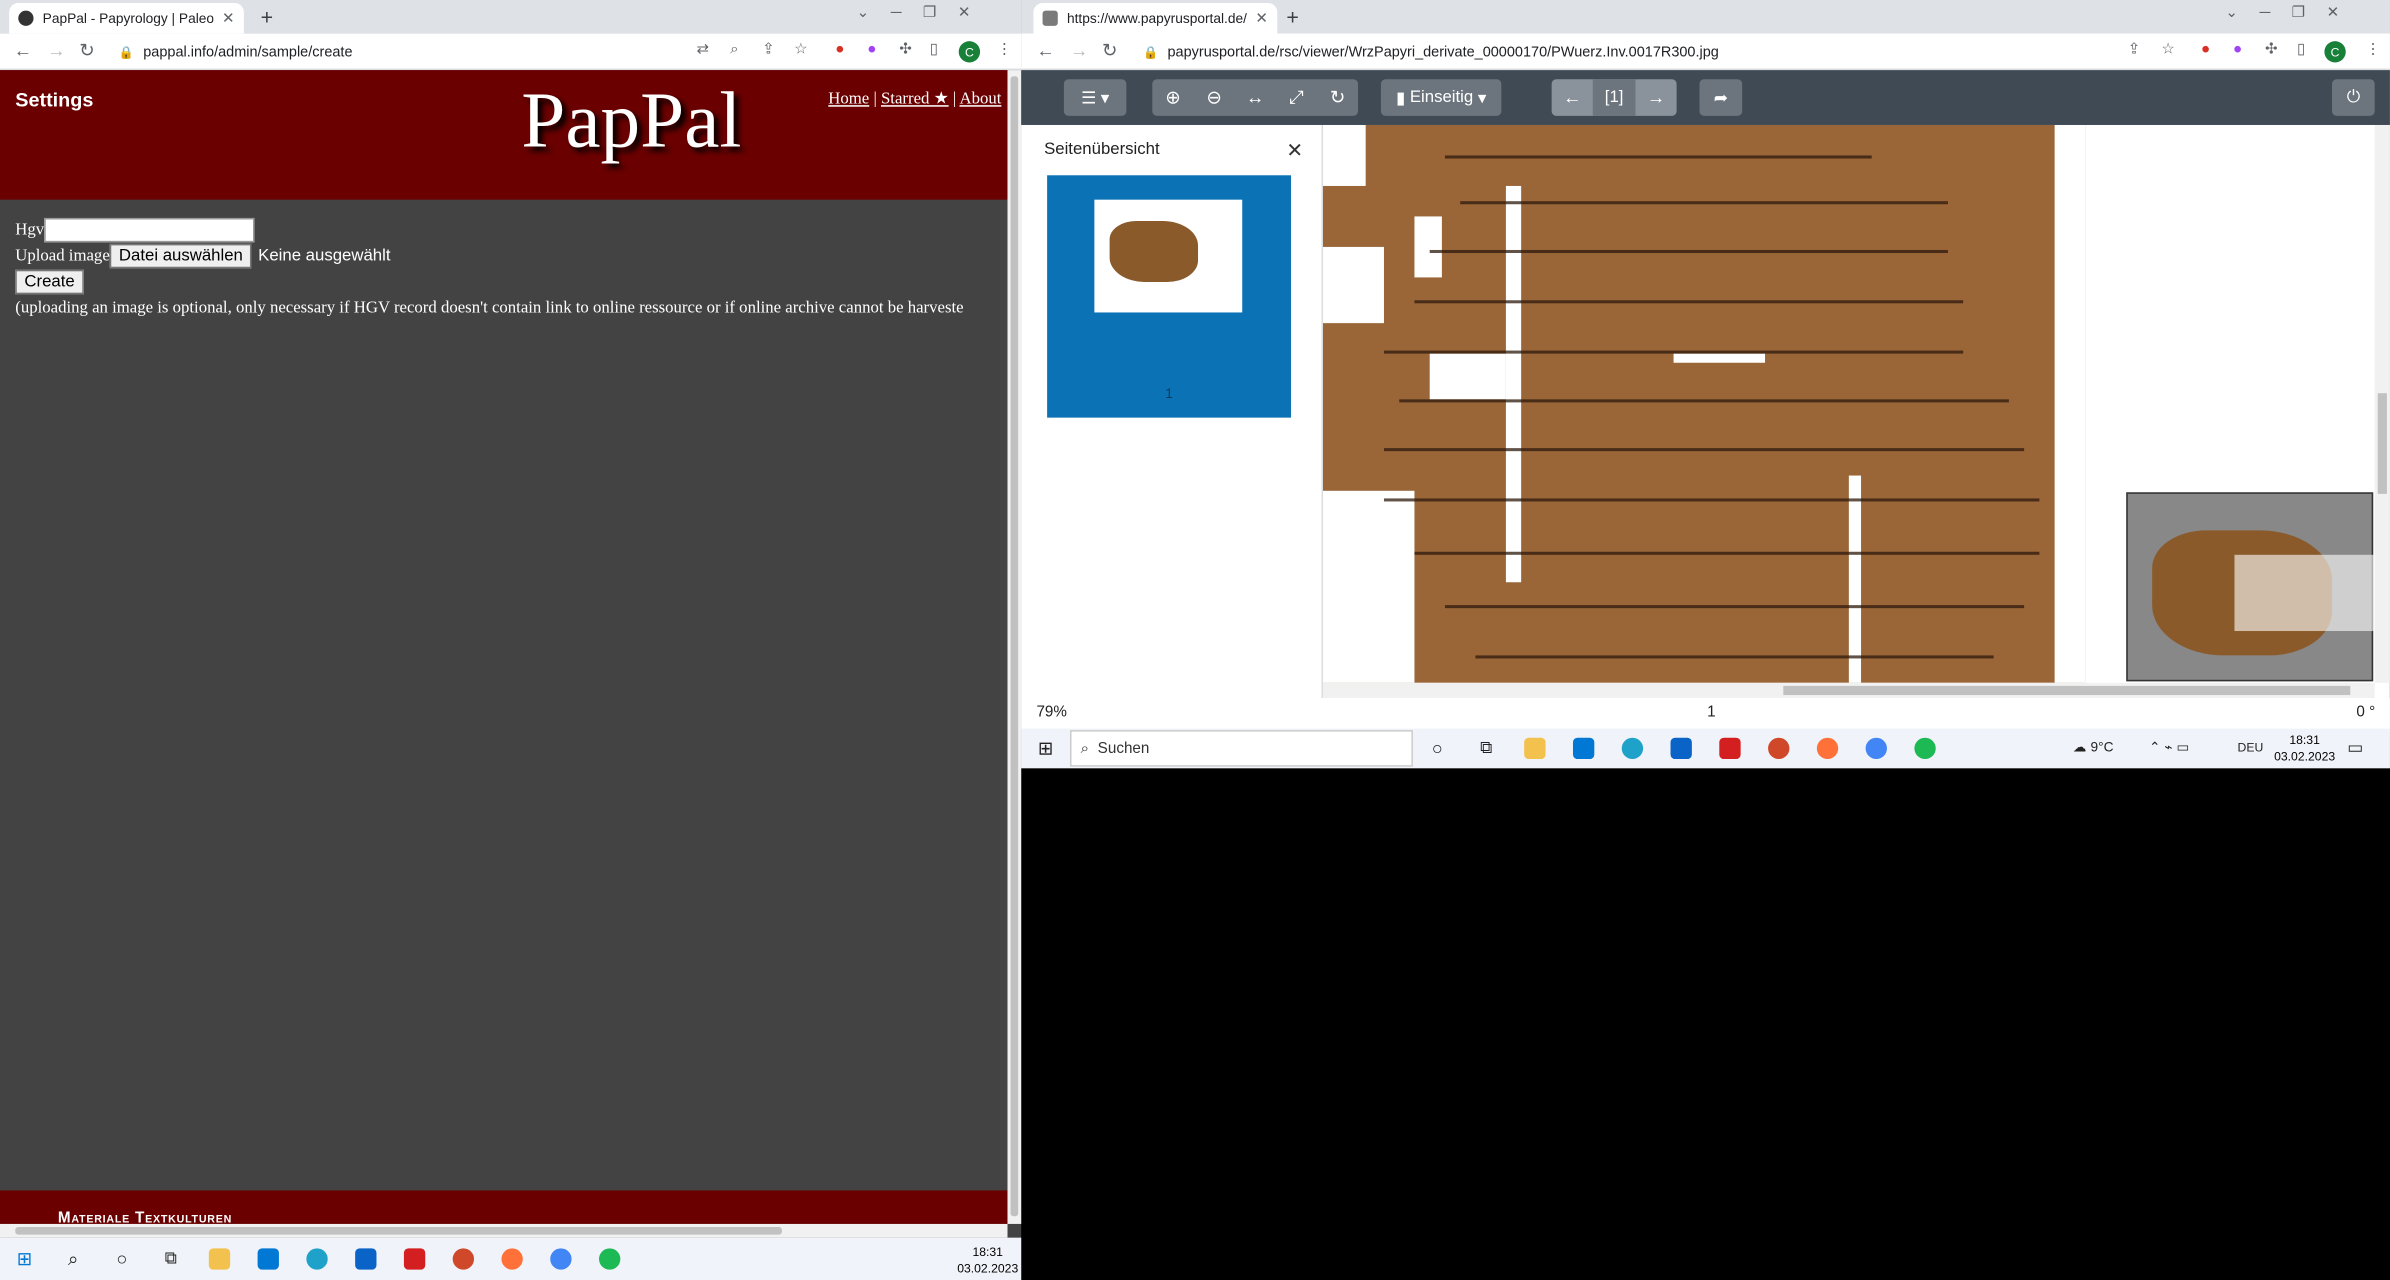  I want to click on next-page-icon: →, so click(1655, 97).